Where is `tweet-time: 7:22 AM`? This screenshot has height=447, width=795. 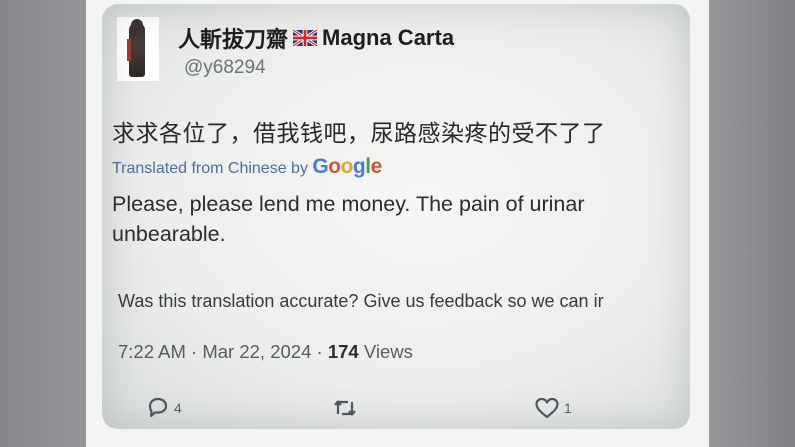 tweet-time: 7:22 AM is located at coordinates (152, 351).